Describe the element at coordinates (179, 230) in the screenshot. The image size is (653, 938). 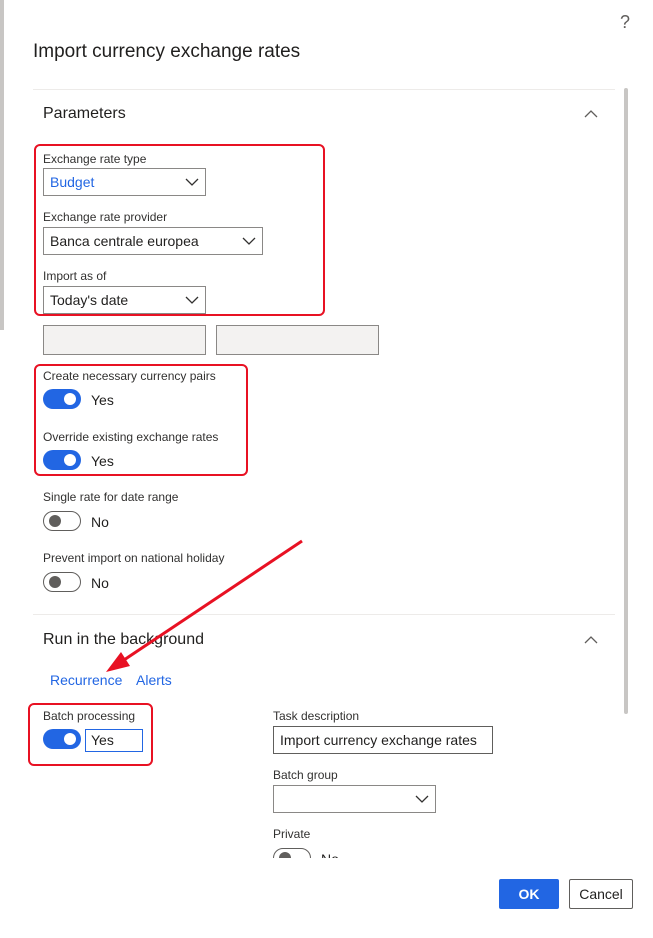
I see `highlight-box-rate-settings` at that location.